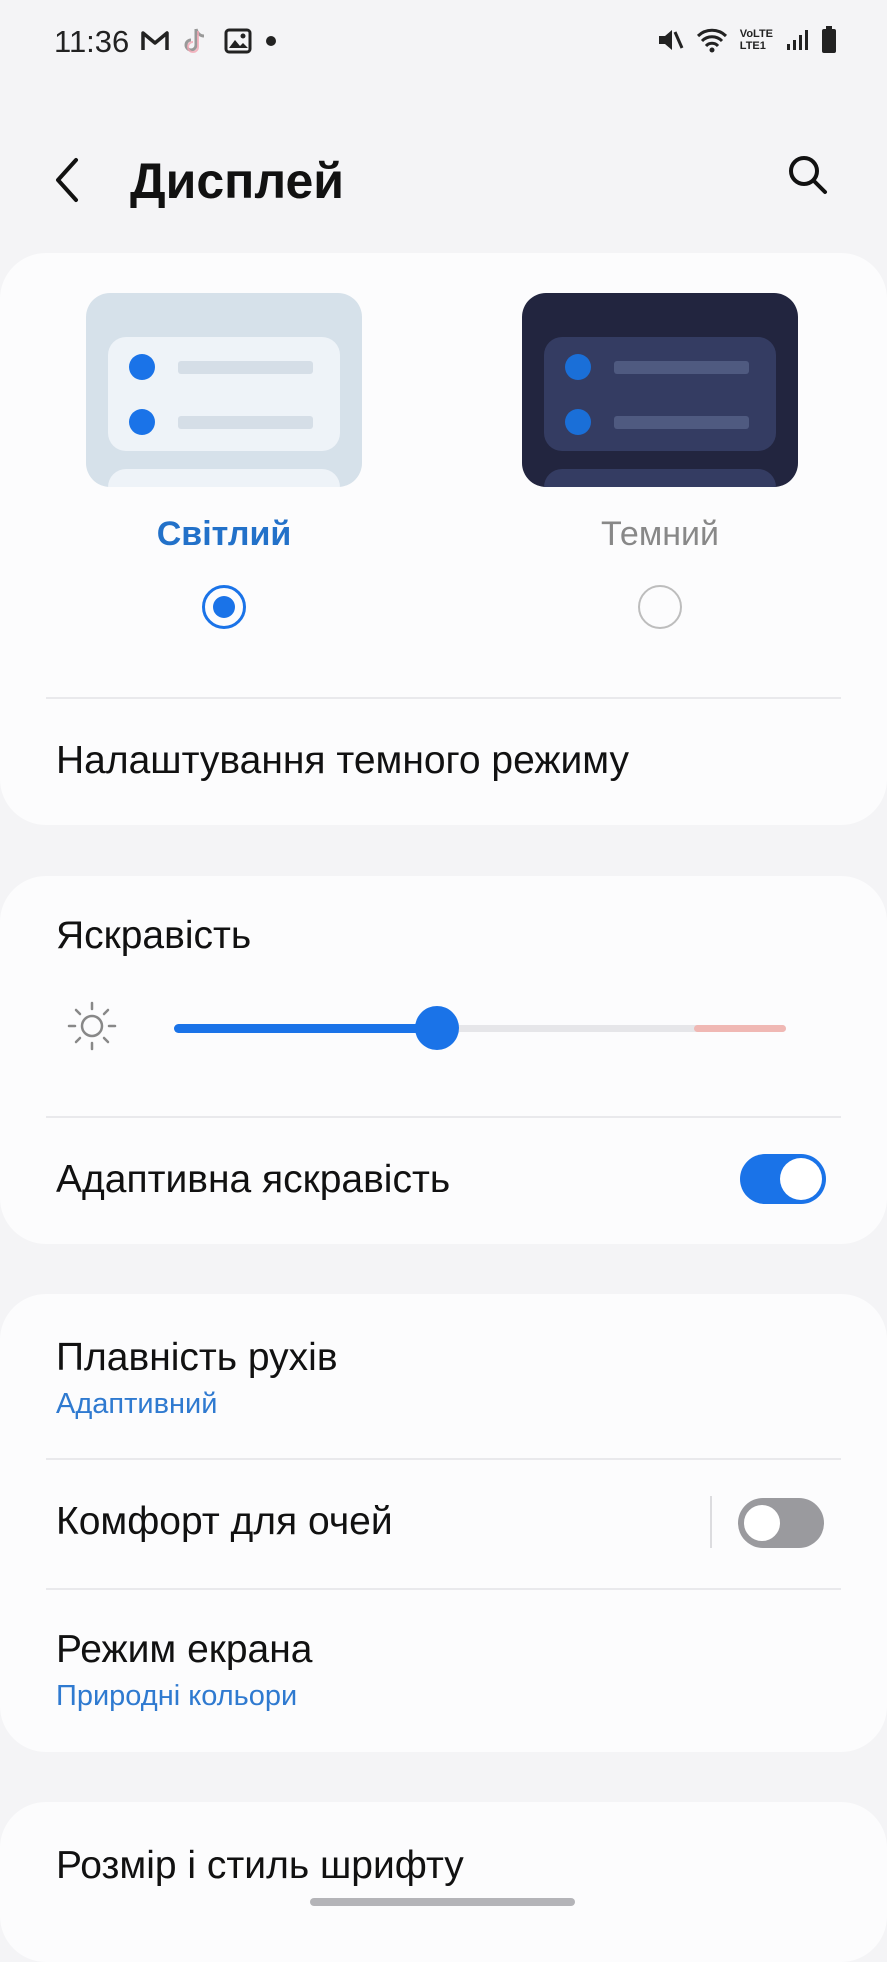 The image size is (887, 1962). Describe the element at coordinates (660, 607) in the screenshot. I see `dark-theme-radio` at that location.